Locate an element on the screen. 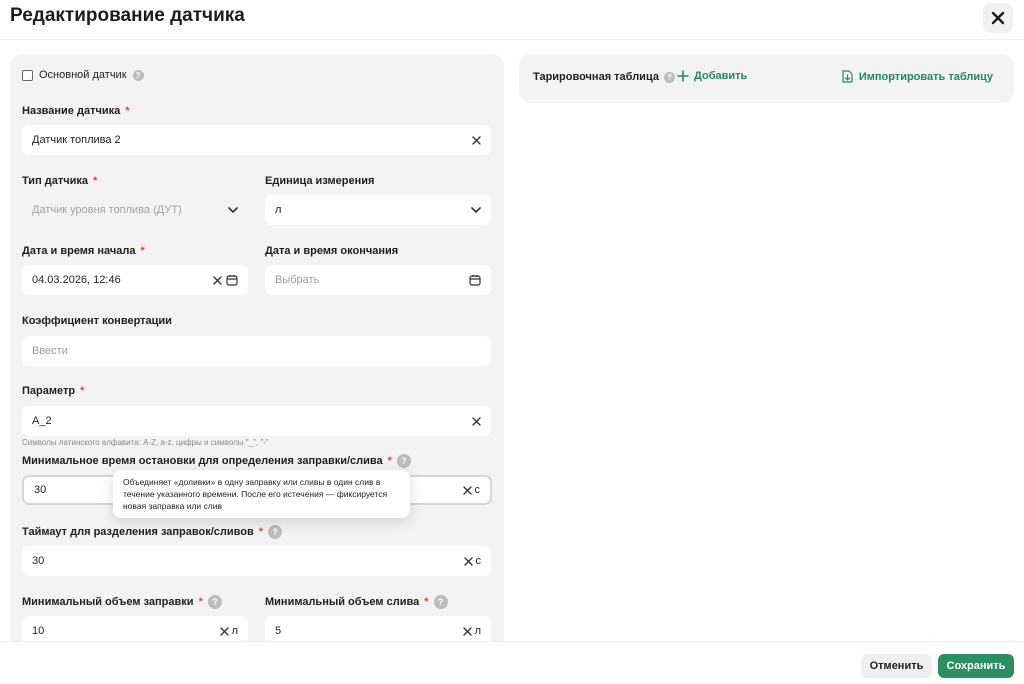  import-table-label: Импортировать таблицу is located at coordinates (925, 76).